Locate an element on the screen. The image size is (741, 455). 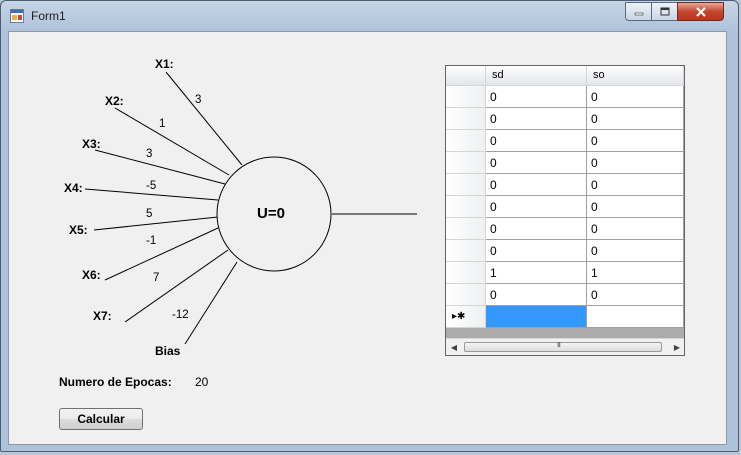
weight-value-x2: 1 is located at coordinates (162, 124).